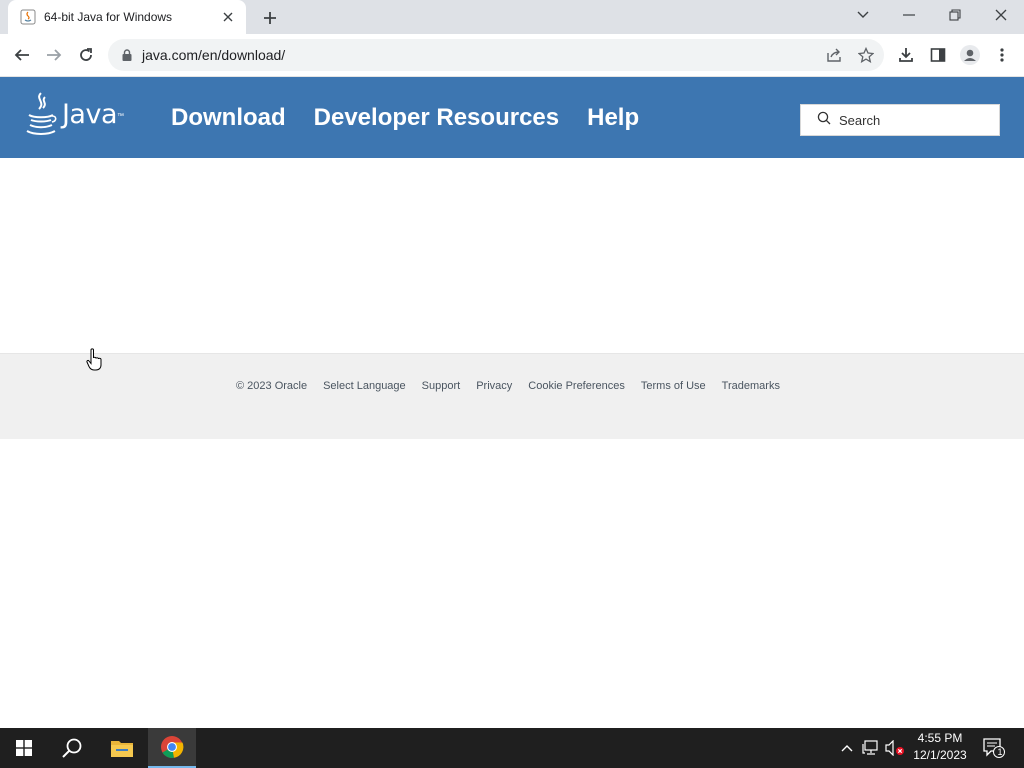 The height and width of the screenshot is (768, 1024). What do you see at coordinates (863, 15) in the screenshot?
I see `tab-search-chevron-icon` at bounding box center [863, 15].